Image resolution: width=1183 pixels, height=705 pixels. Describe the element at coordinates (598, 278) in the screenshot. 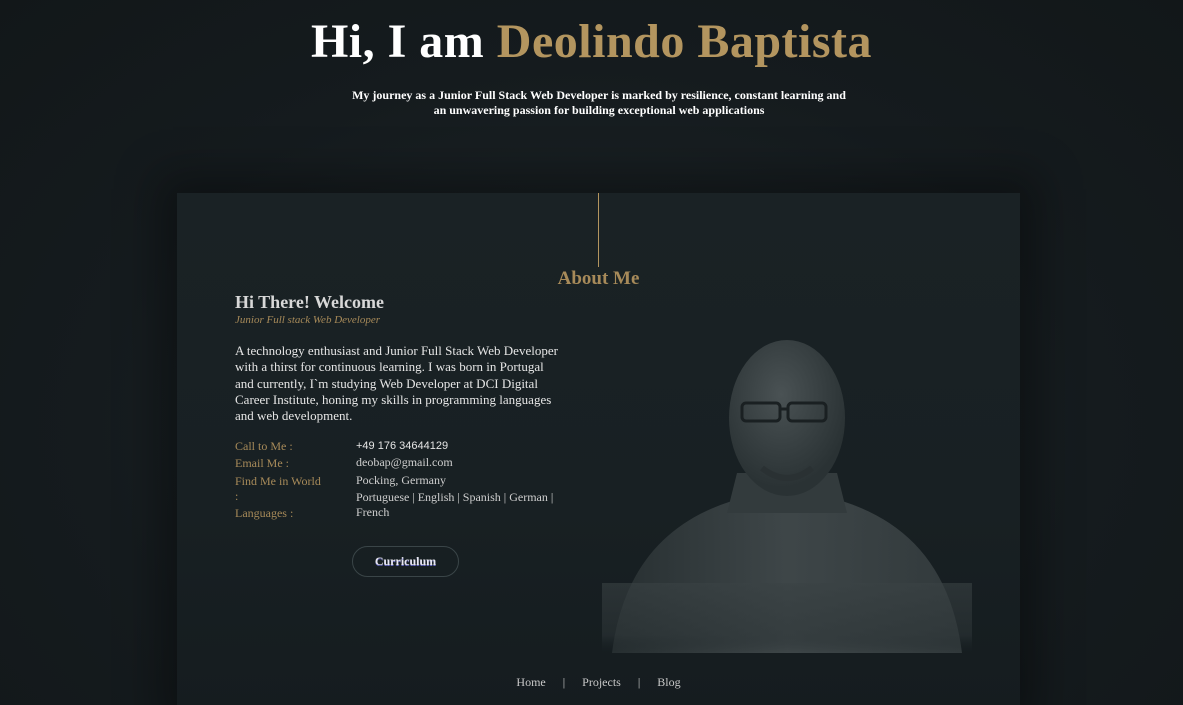

I see `about-section-title: About Me` at that location.